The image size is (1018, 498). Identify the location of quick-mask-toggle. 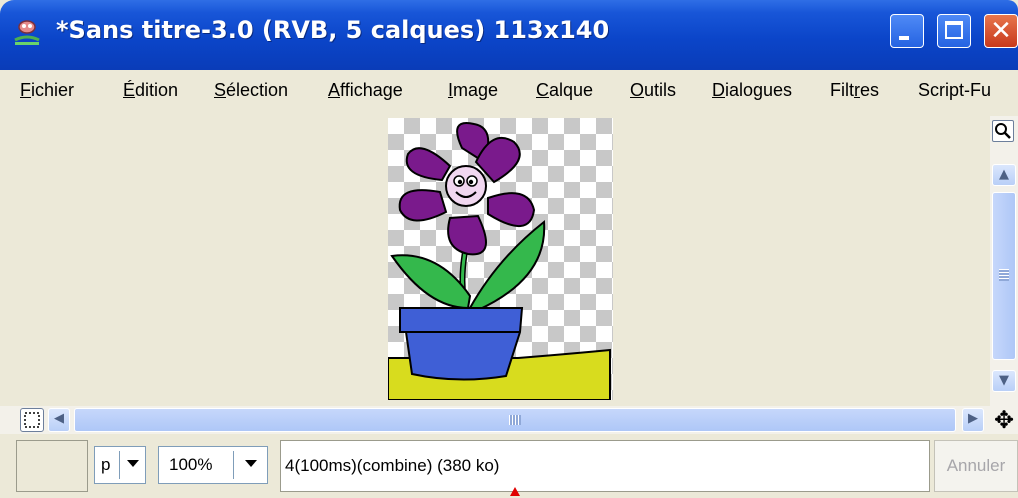
(32, 420).